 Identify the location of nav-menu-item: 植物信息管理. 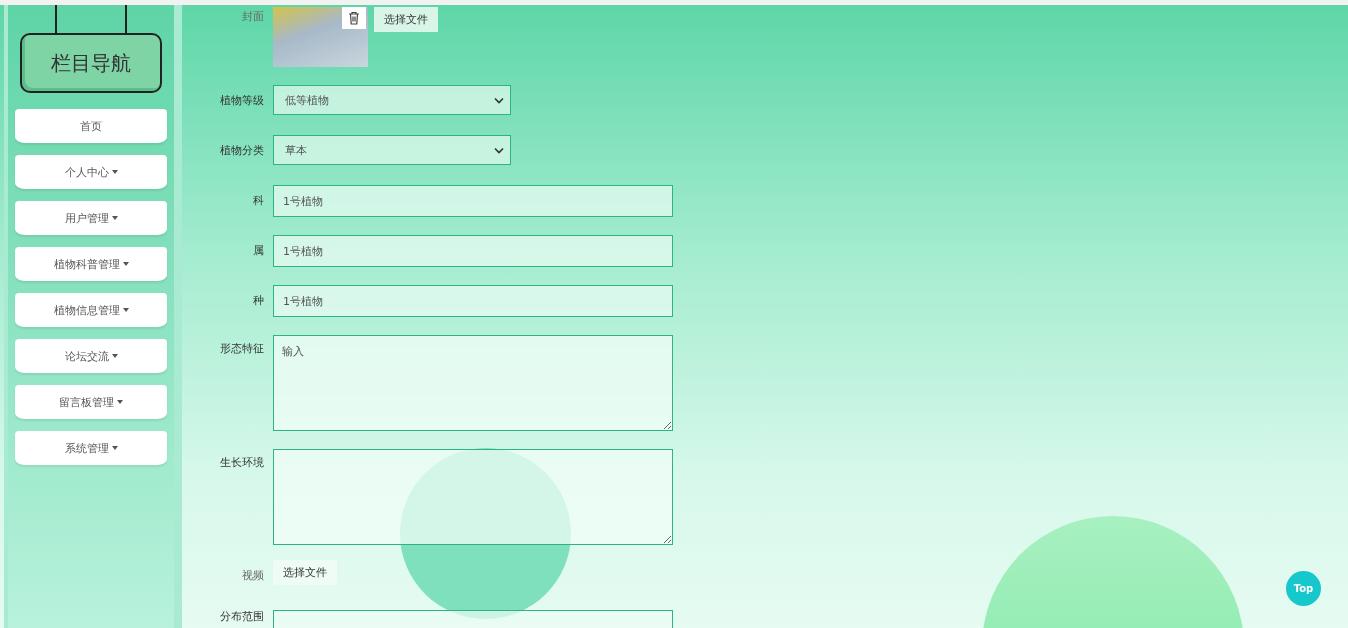
(91, 310).